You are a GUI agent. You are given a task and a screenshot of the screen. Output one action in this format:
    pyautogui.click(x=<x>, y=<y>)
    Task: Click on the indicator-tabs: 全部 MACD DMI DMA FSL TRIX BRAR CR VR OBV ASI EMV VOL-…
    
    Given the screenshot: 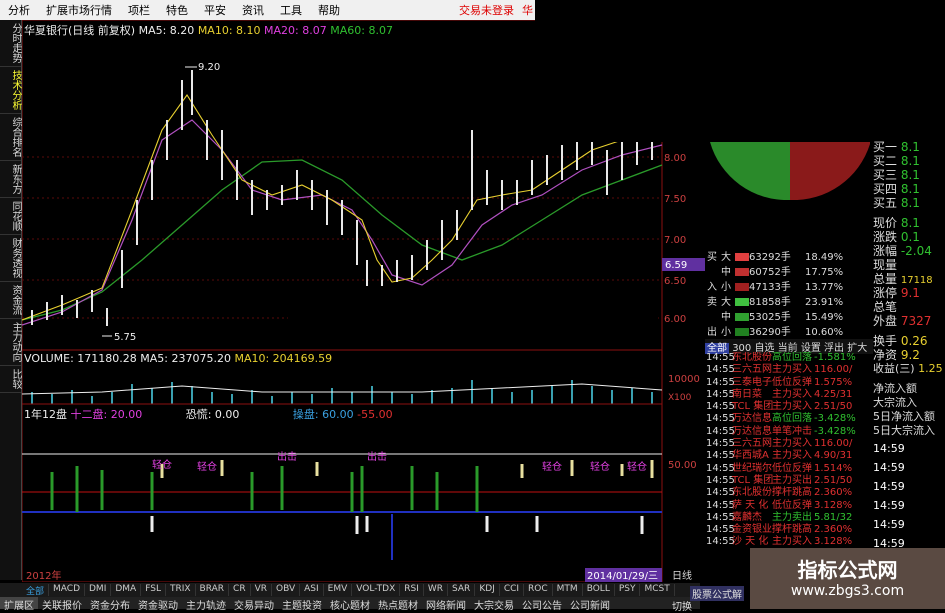 What is the action you would take?
    pyautogui.click(x=348, y=590)
    